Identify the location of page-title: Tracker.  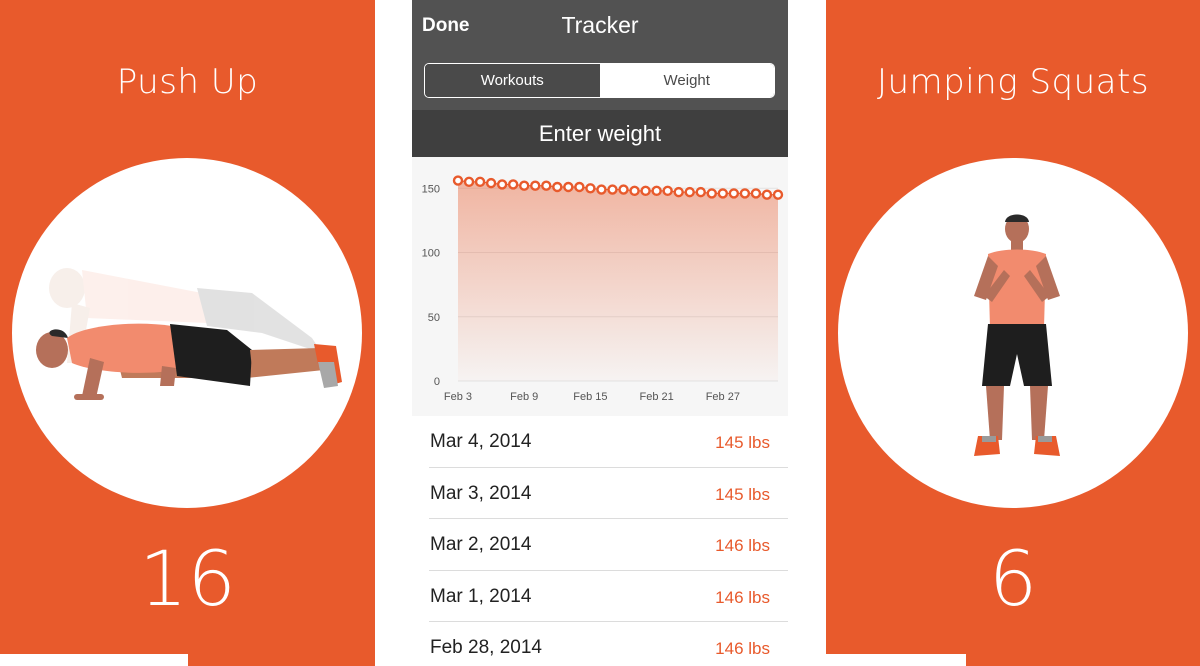
(600, 25).